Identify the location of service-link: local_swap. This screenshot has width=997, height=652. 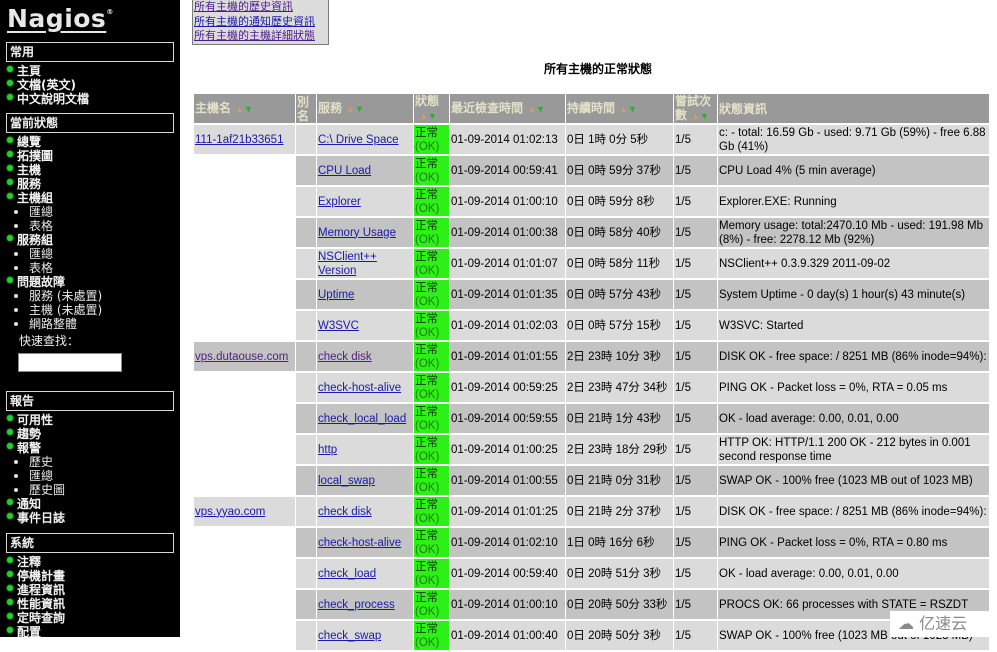
(346, 481).